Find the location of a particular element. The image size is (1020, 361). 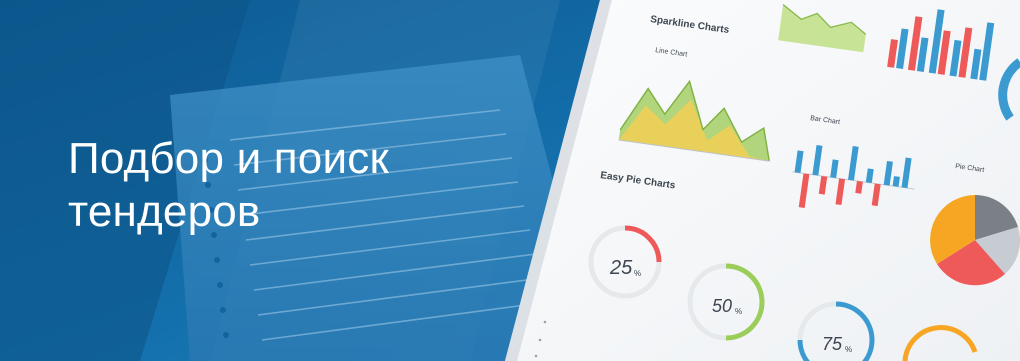

easy-pie-75-pct: % is located at coordinates (848, 349).